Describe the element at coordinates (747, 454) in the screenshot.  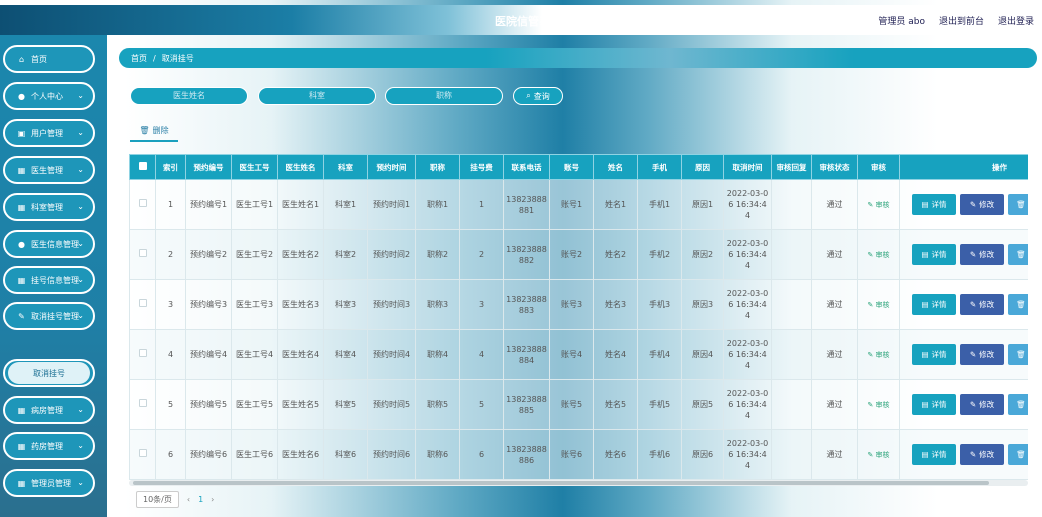
I see `cell-cancel-time: 2022-03-06 16:34:44` at that location.